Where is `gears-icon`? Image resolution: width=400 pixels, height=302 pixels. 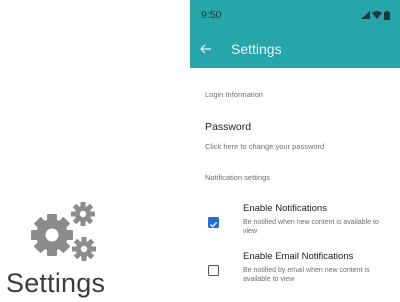
gears-icon is located at coordinates (63, 231).